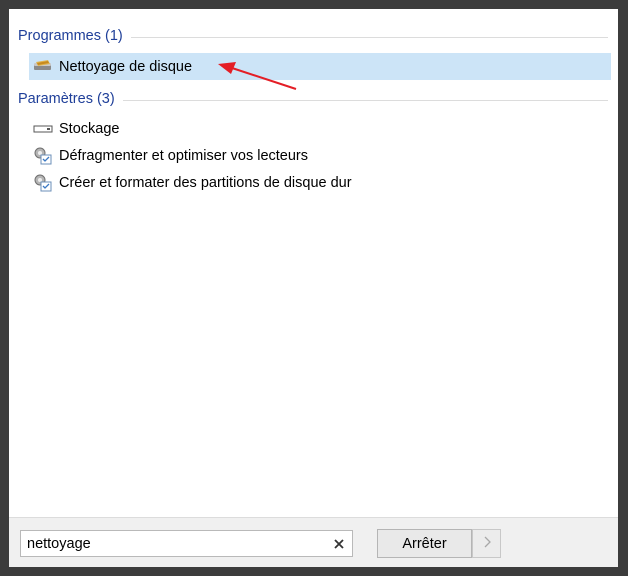 This screenshot has height=576, width=628. I want to click on result-item-defragmenter: Défragmenter et optimiser vos lecteurs, so click(320, 155).